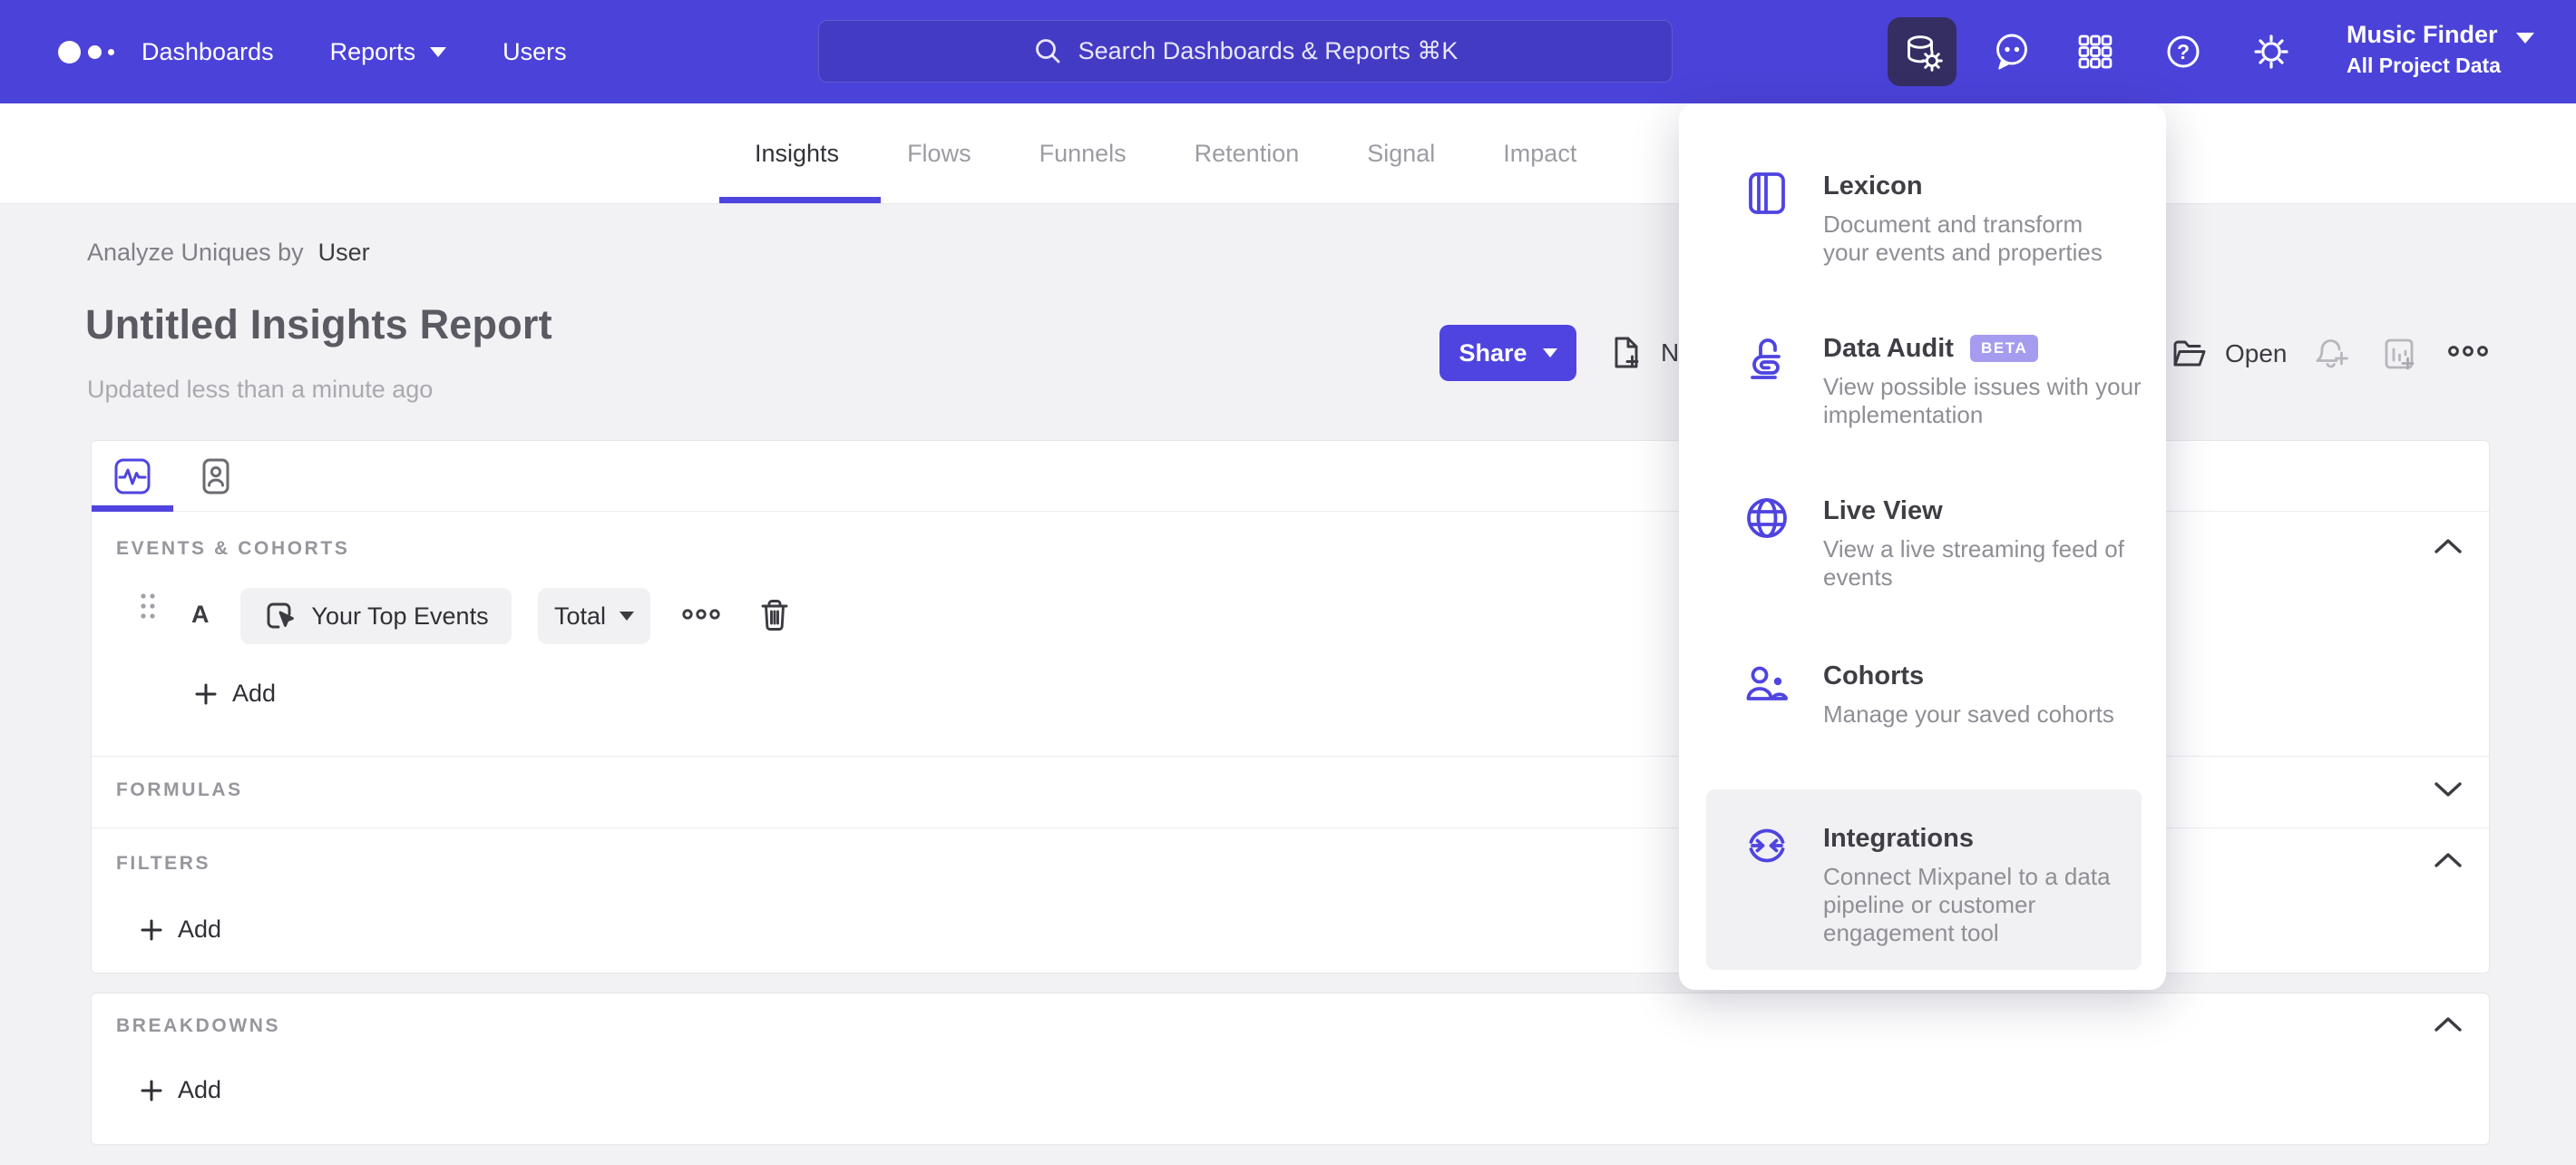 This screenshot has height=1165, width=2576. Describe the element at coordinates (1047, 50) in the screenshot. I see `search-icon` at that location.